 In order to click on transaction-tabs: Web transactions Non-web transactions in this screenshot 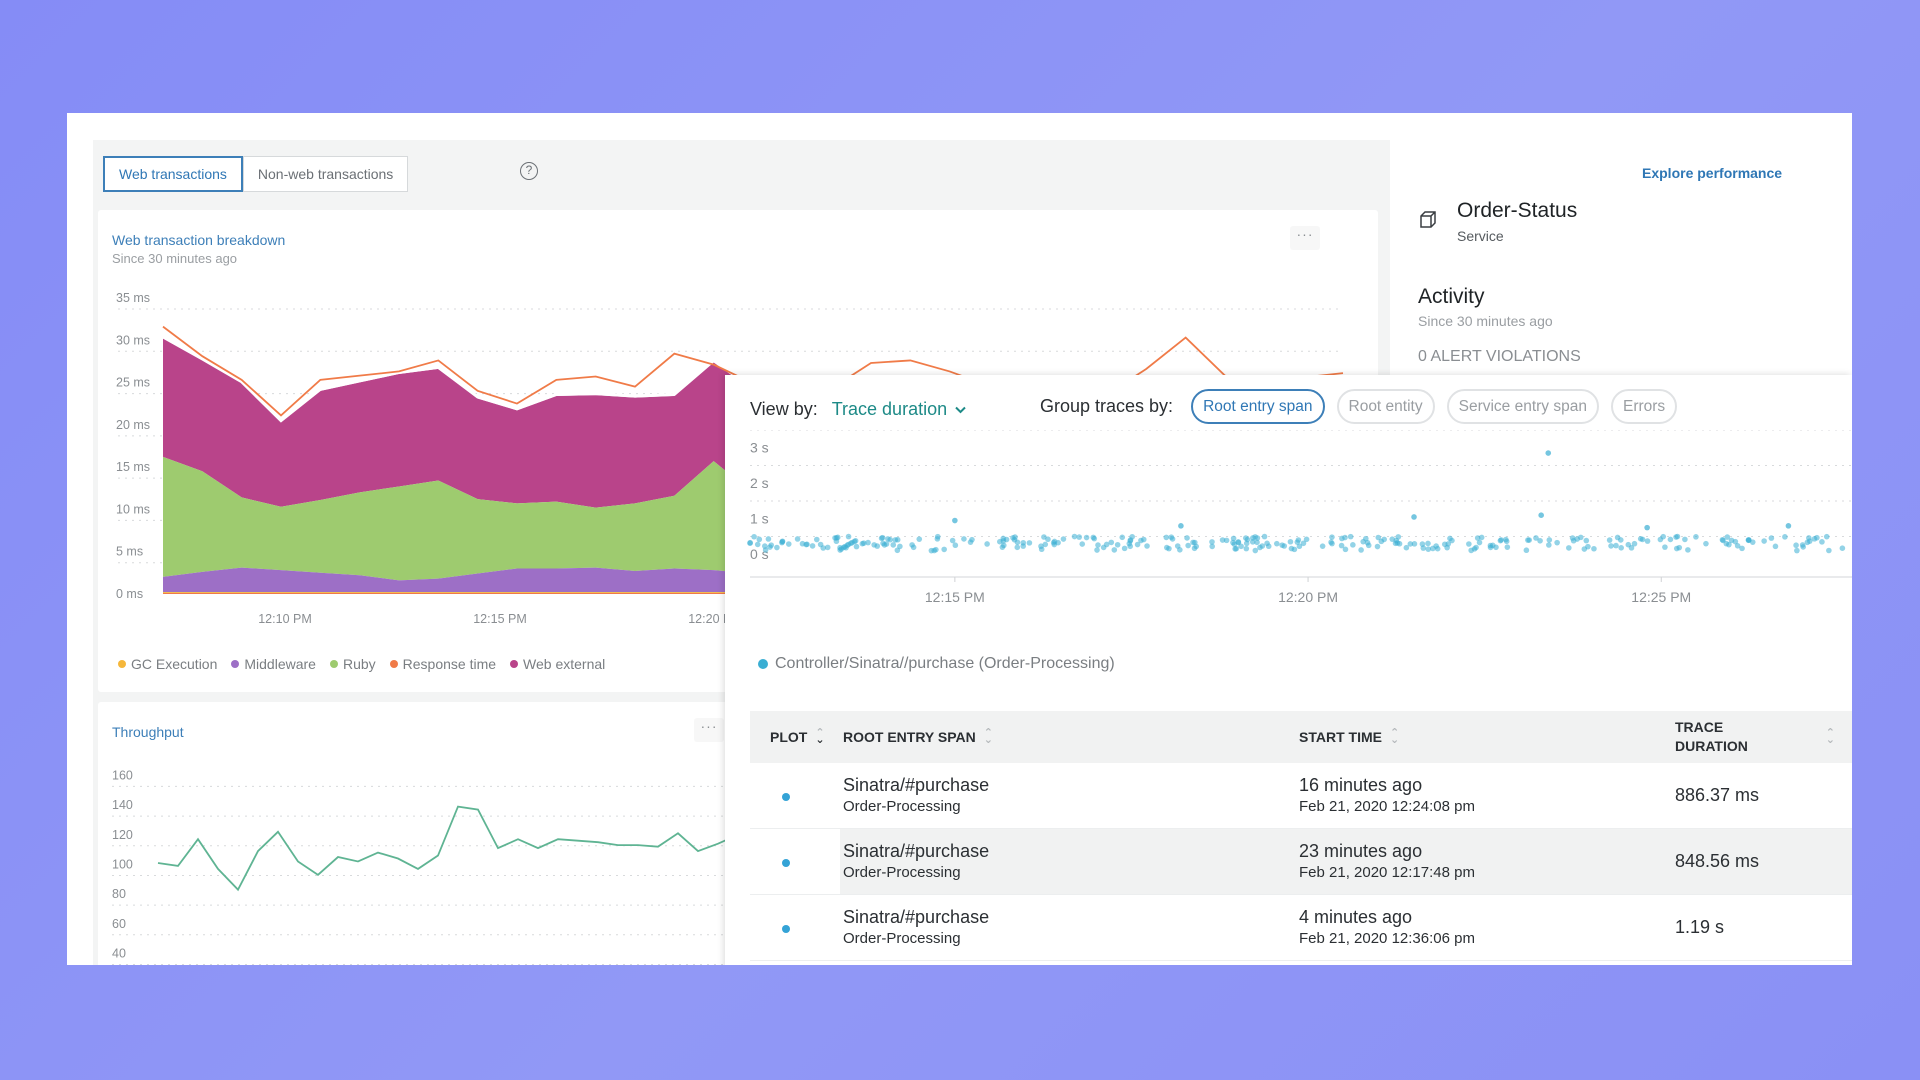, I will do `click(256, 174)`.